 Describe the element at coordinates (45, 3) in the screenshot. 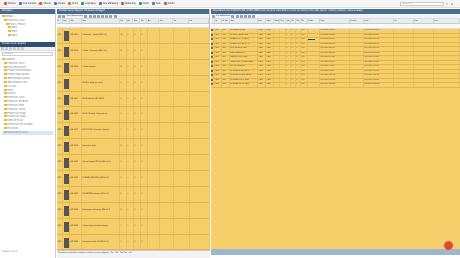

I see `menu-item: Clients` at that location.